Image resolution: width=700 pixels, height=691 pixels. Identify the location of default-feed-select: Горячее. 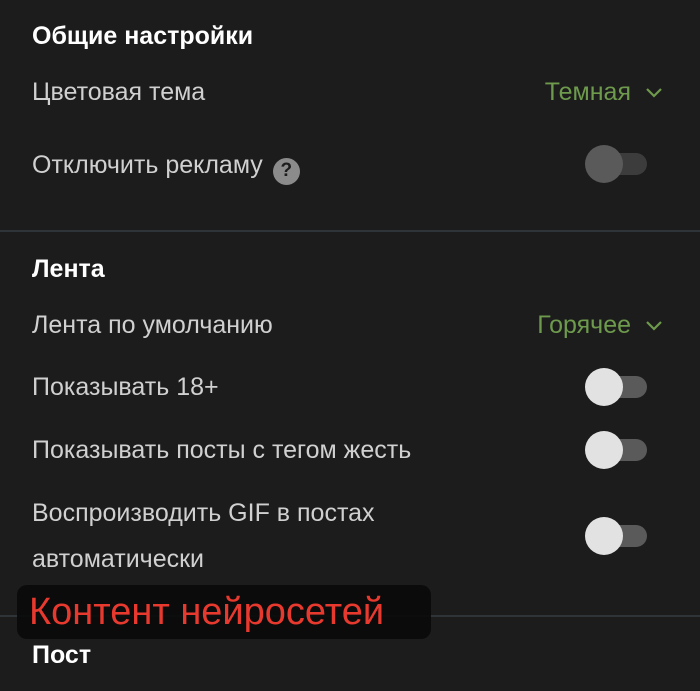
(600, 325).